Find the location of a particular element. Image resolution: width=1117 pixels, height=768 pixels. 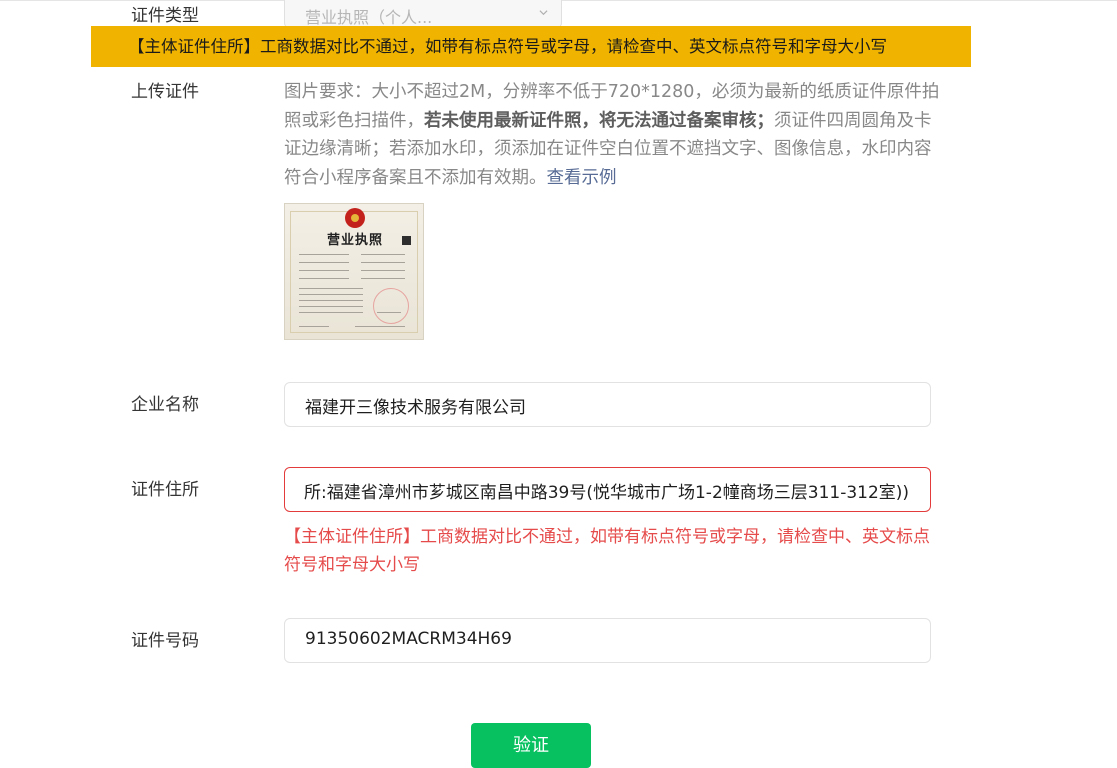

address-label: 证件住所 is located at coordinates (165, 490).